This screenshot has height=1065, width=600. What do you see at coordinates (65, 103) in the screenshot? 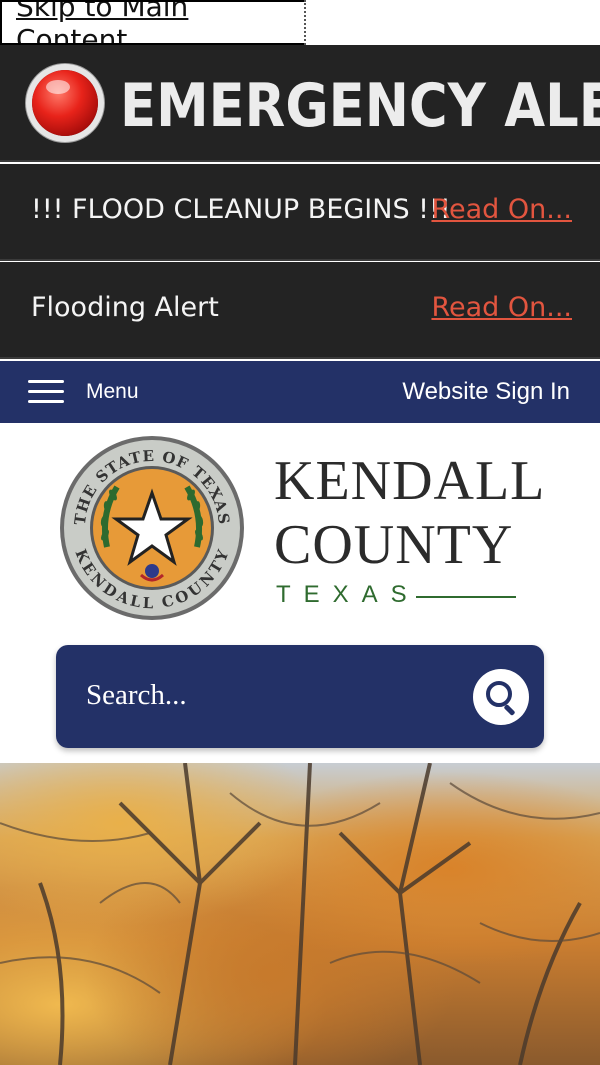
I see `alert-light-icon` at bounding box center [65, 103].